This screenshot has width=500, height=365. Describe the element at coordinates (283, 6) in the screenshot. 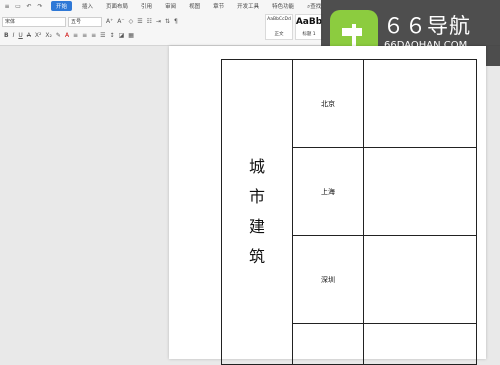

I see `tab-features: 特色功能` at that location.